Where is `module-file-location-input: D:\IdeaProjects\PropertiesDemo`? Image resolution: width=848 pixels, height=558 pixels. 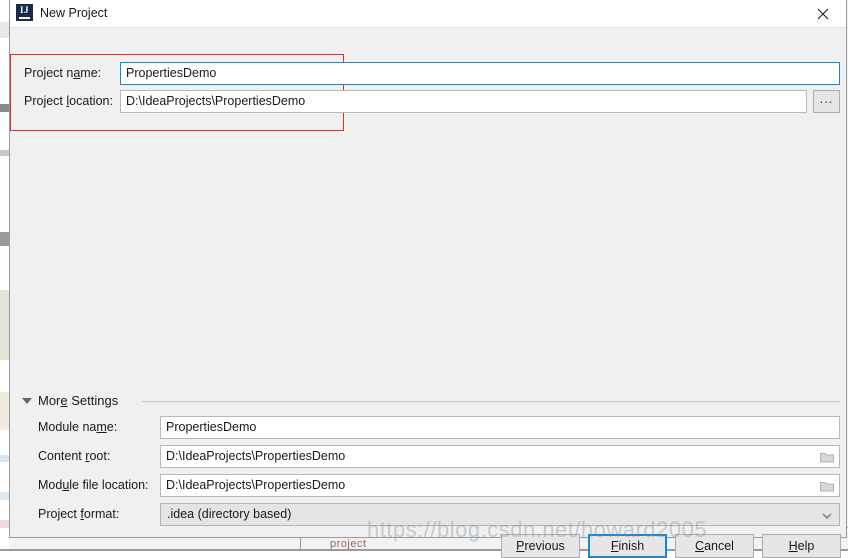 module-file-location-input: D:\IdeaProjects\PropertiesDemo is located at coordinates (500, 485).